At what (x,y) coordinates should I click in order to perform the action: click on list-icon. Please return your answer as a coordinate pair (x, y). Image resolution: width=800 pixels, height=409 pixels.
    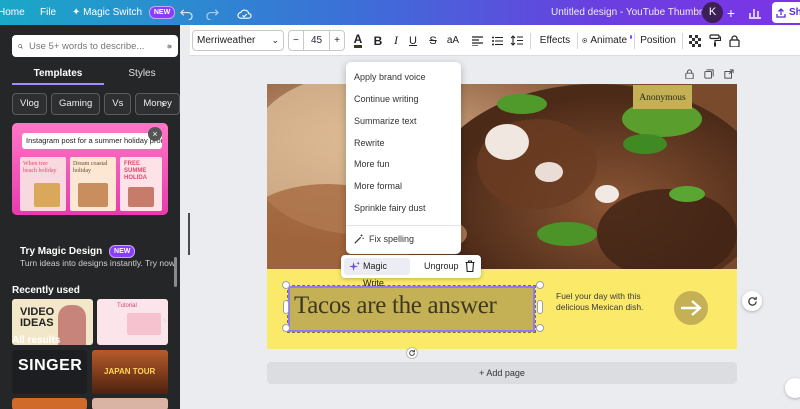
    Looking at the image, I should click on (497, 40).